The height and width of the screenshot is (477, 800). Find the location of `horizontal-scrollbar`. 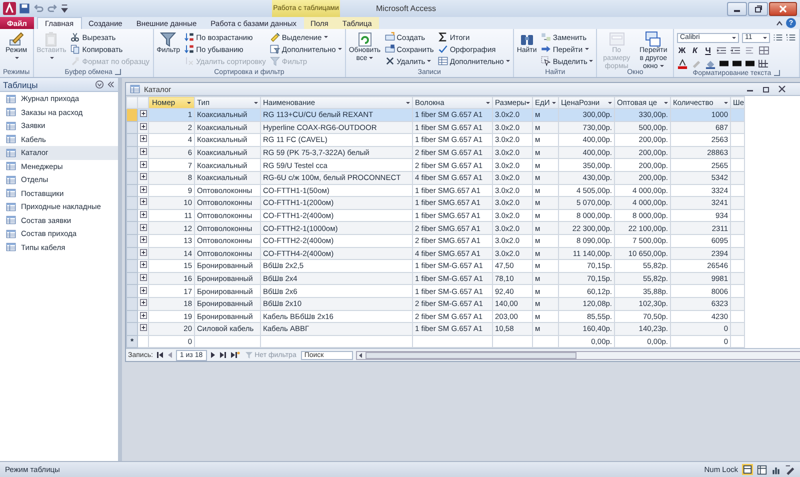

horizontal-scrollbar is located at coordinates (578, 355).